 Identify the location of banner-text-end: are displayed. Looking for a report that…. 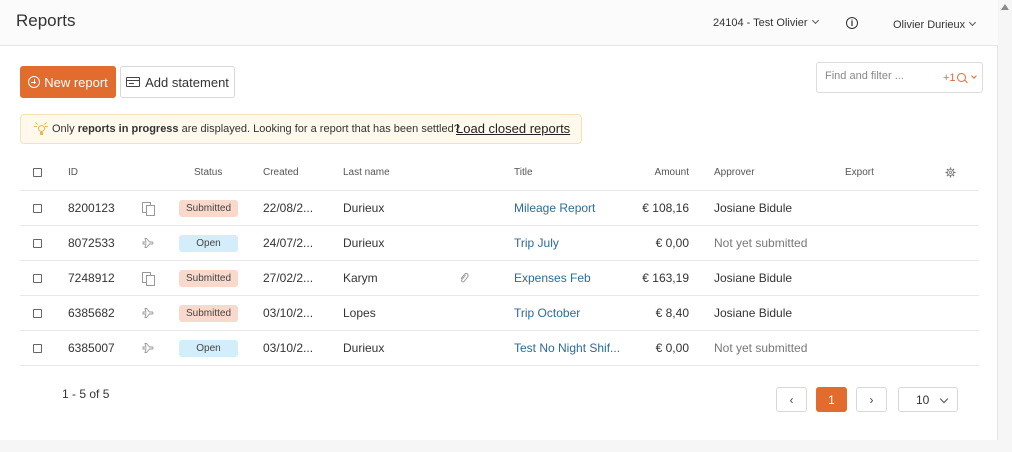
(319, 129).